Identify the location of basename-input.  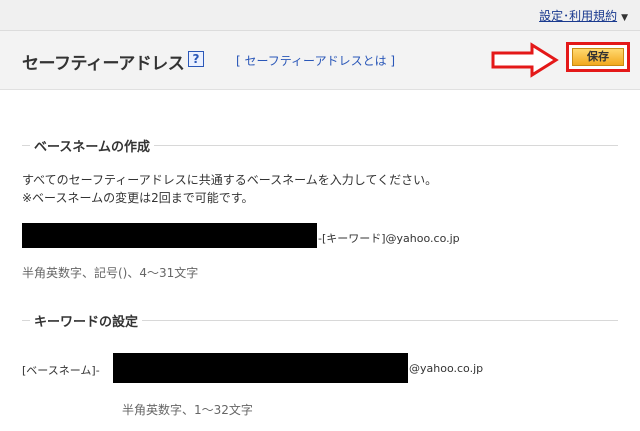
(169, 235).